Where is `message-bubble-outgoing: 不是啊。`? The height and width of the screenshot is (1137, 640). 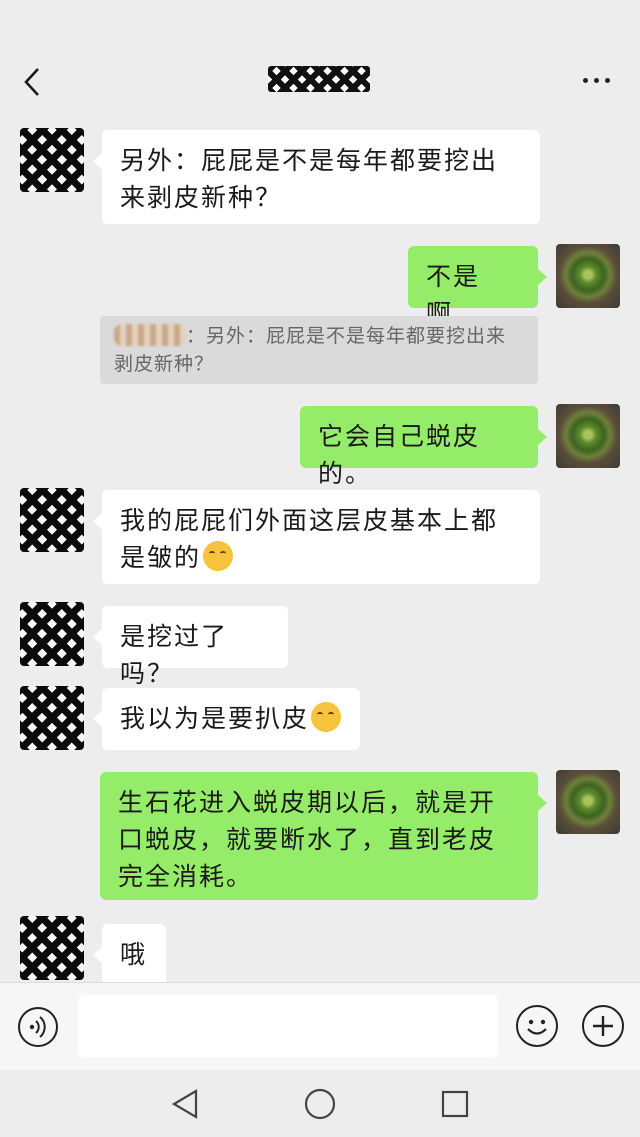
message-bubble-outgoing: 不是啊。 is located at coordinates (477, 287).